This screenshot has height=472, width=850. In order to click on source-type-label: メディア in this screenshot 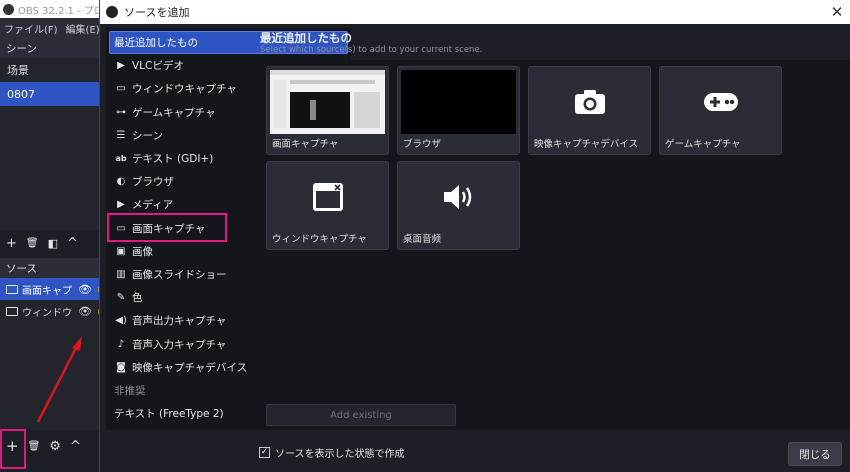, I will do `click(153, 205)`.